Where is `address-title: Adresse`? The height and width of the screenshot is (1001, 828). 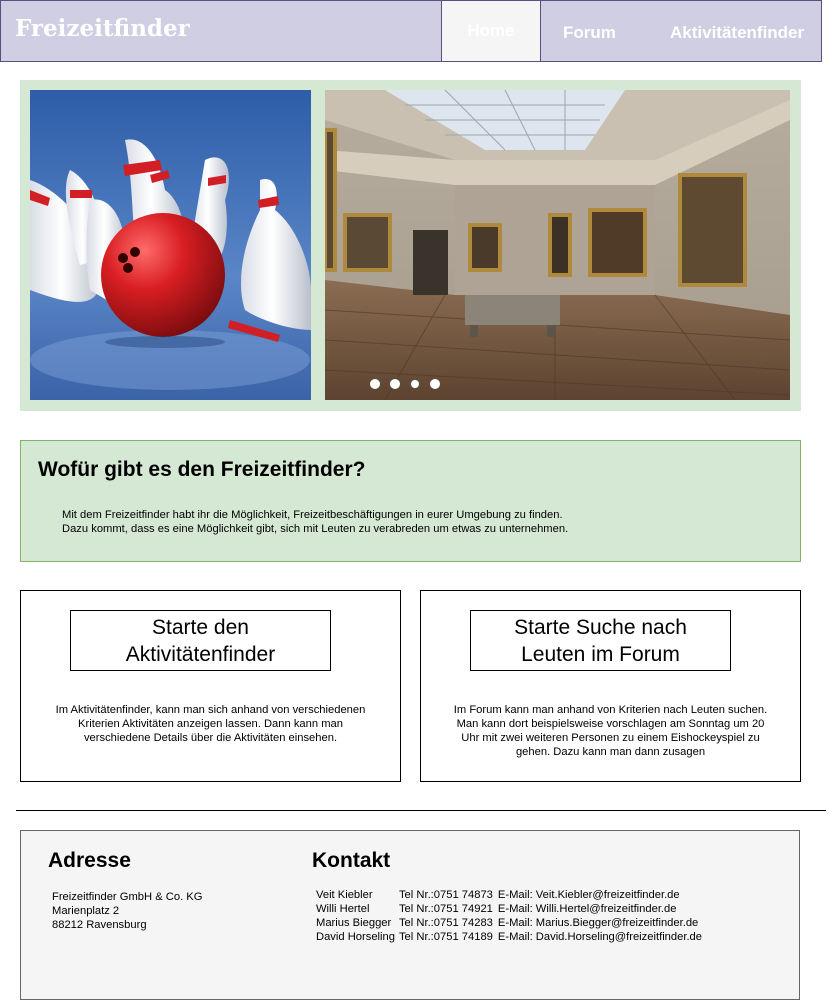
address-title: Adresse is located at coordinates (89, 860).